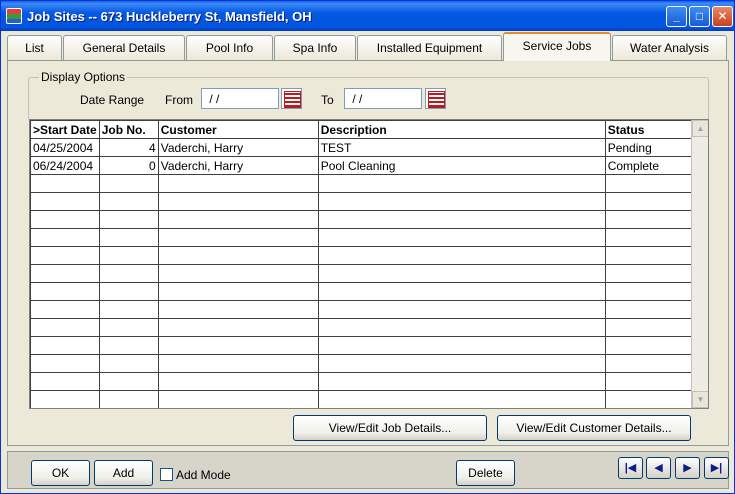 The image size is (735, 494). What do you see at coordinates (700, 399) in the screenshot?
I see `scroll-down-icon: ▼` at bounding box center [700, 399].